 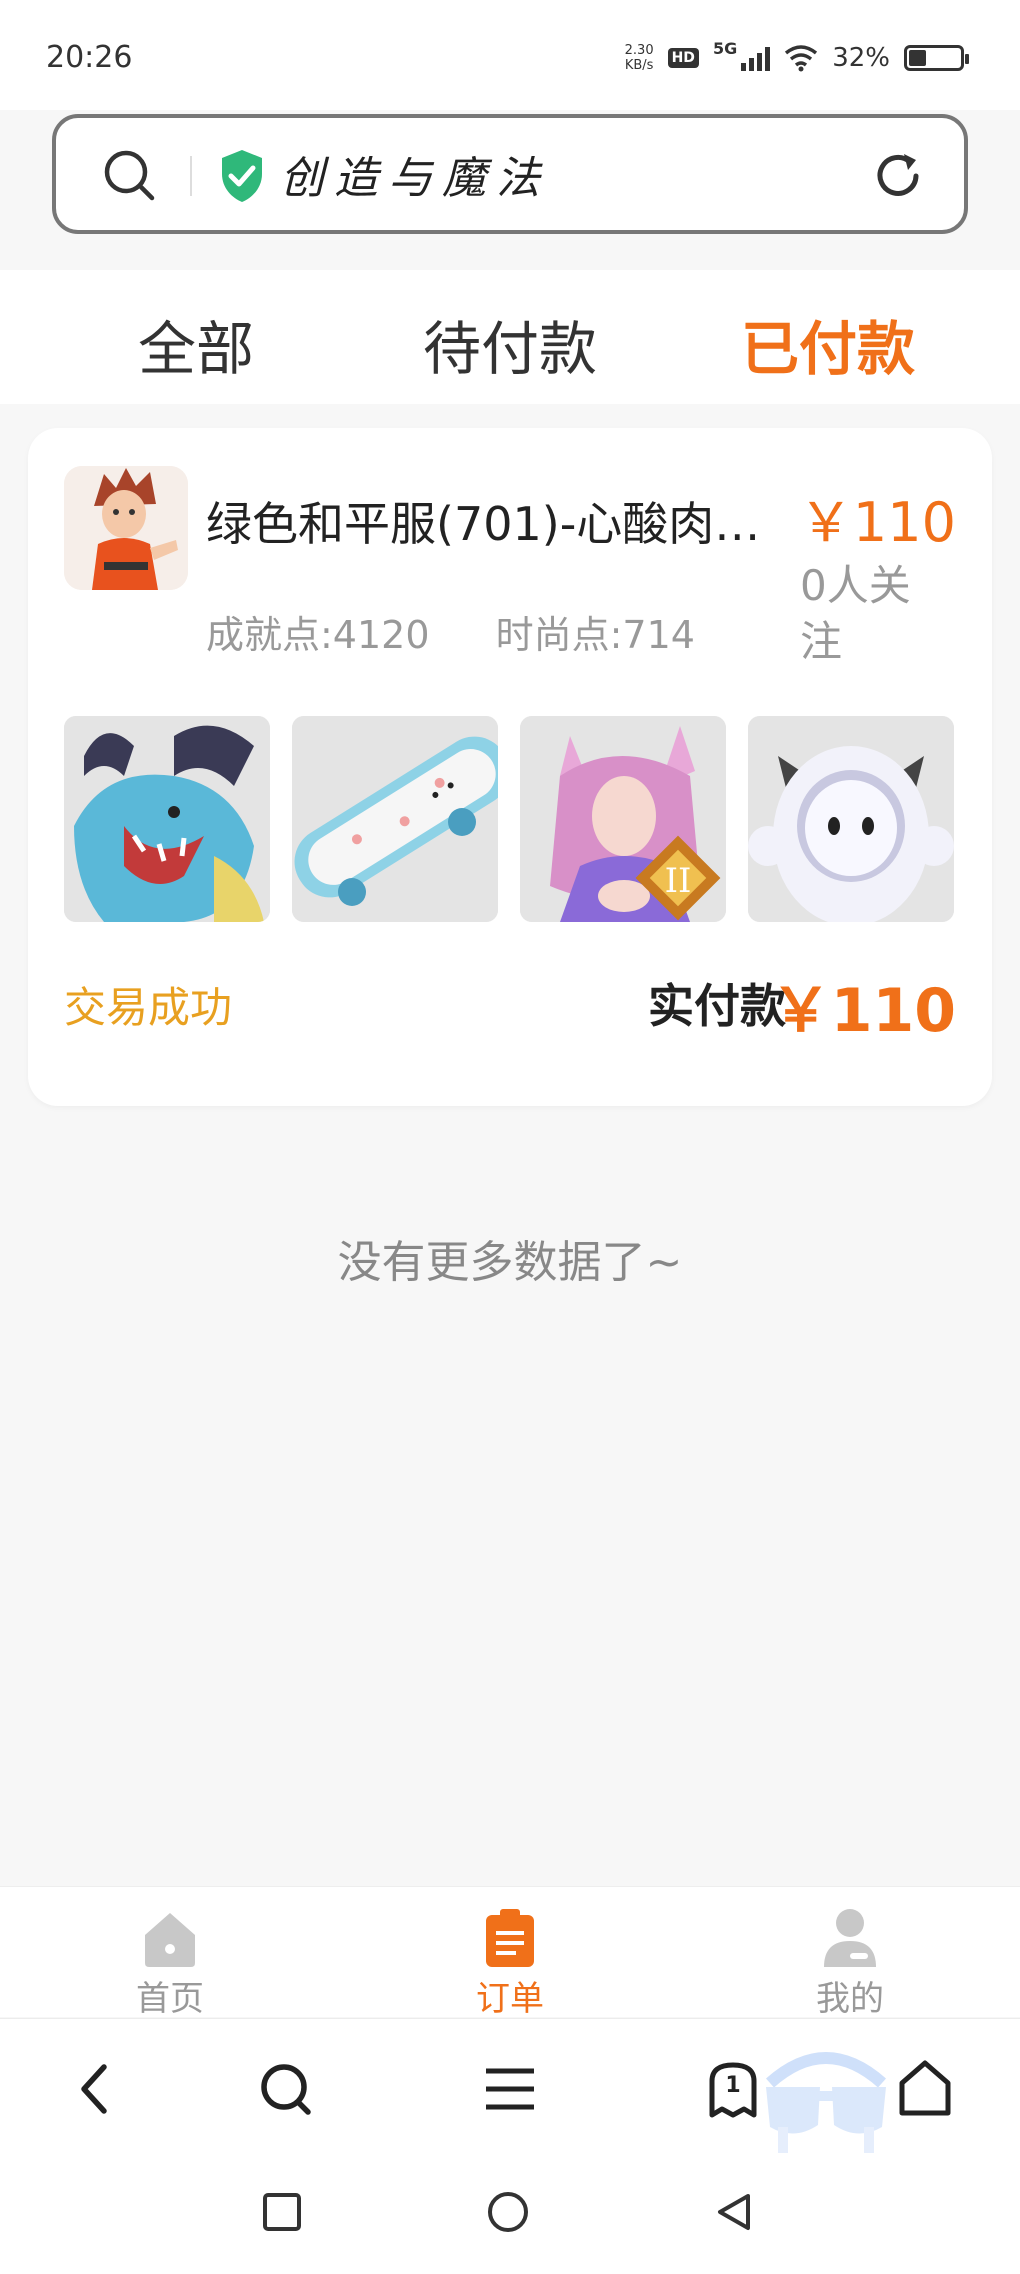 I want to click on nav-home: 首页, so click(x=170, y=1958).